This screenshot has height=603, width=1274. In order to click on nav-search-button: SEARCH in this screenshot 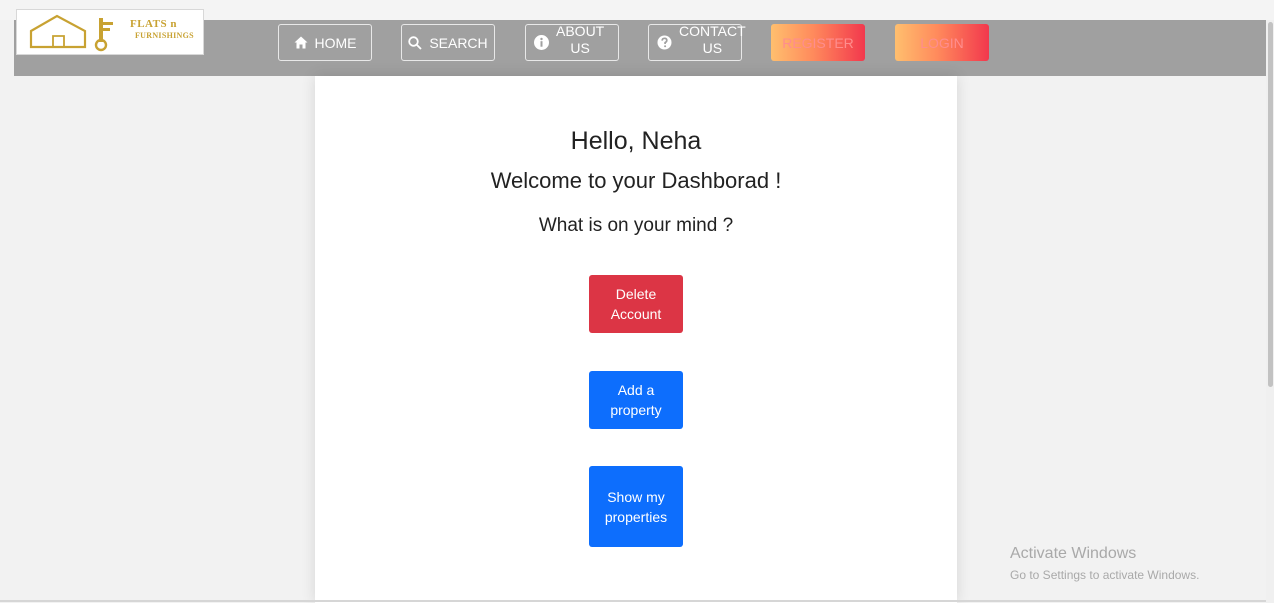, I will do `click(448, 42)`.